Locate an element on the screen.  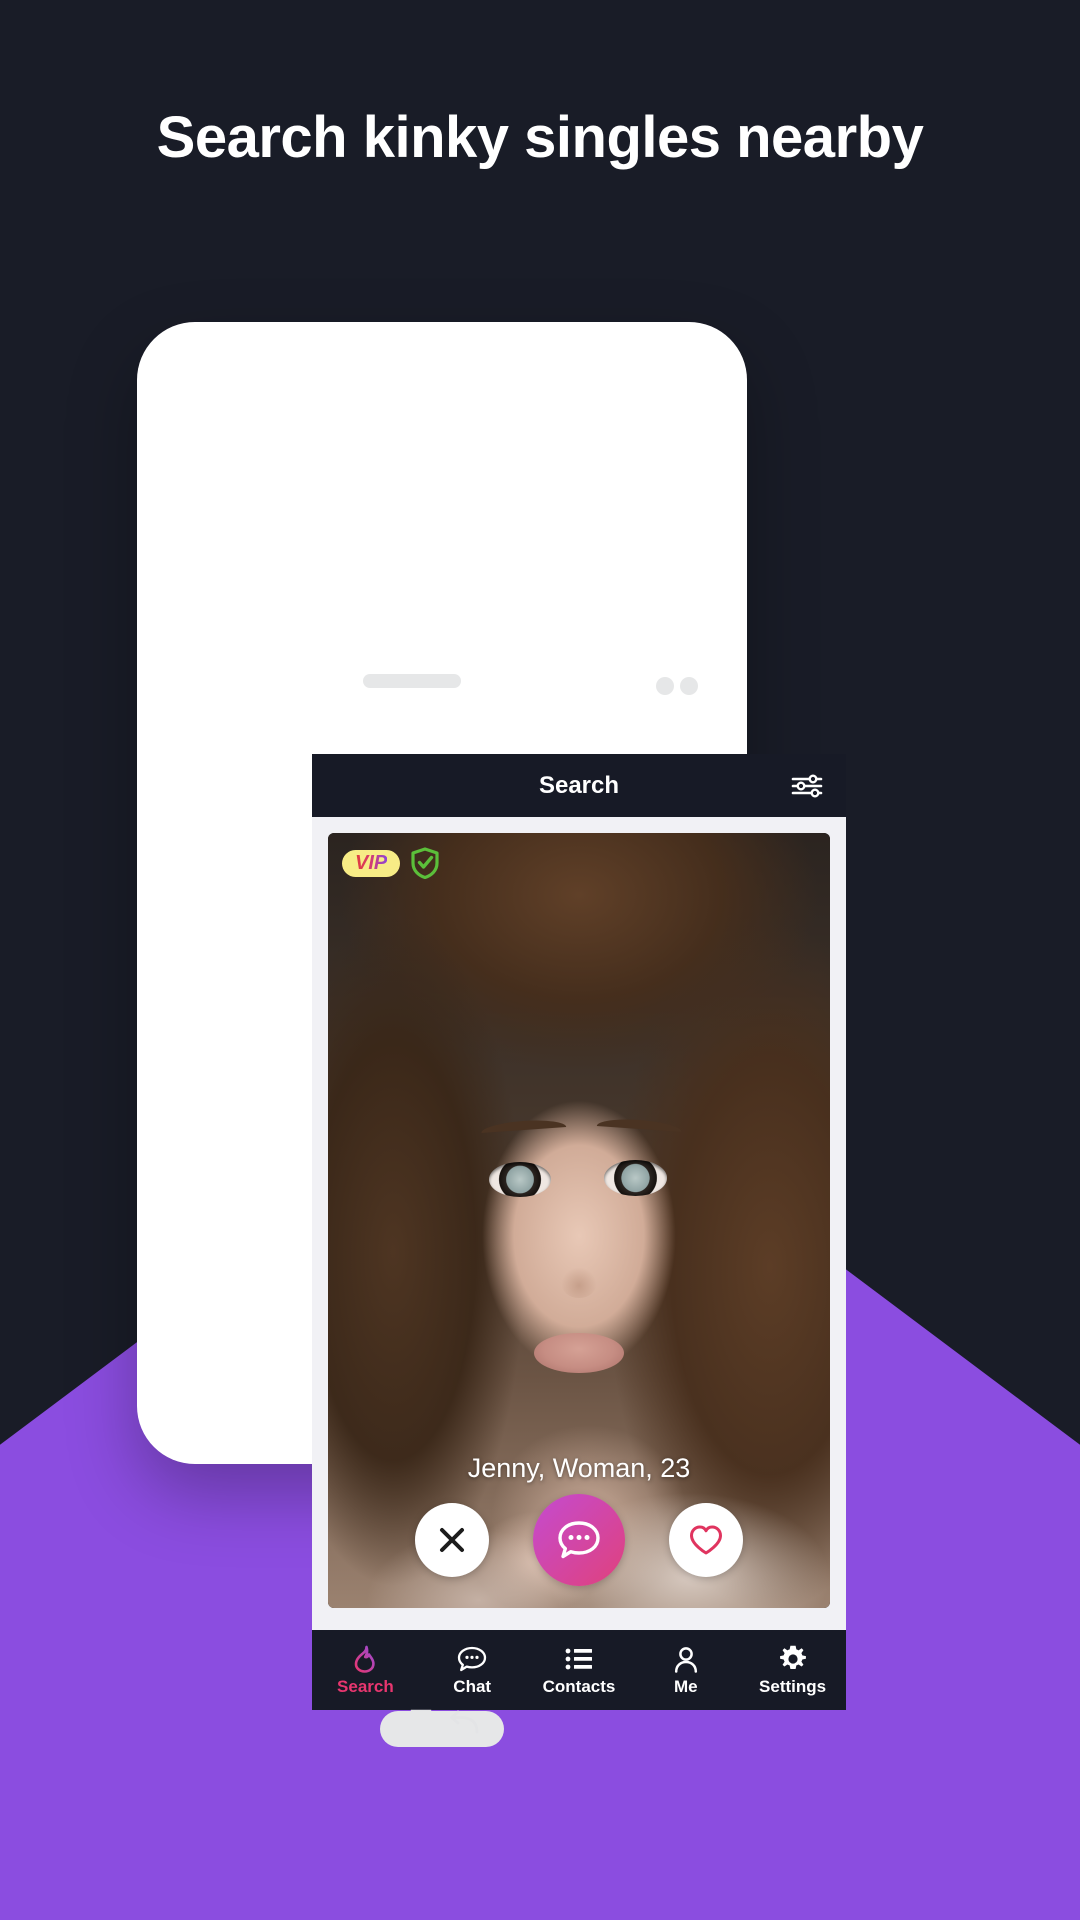
nav-item-settings: Settings is located at coordinates (792, 1670).